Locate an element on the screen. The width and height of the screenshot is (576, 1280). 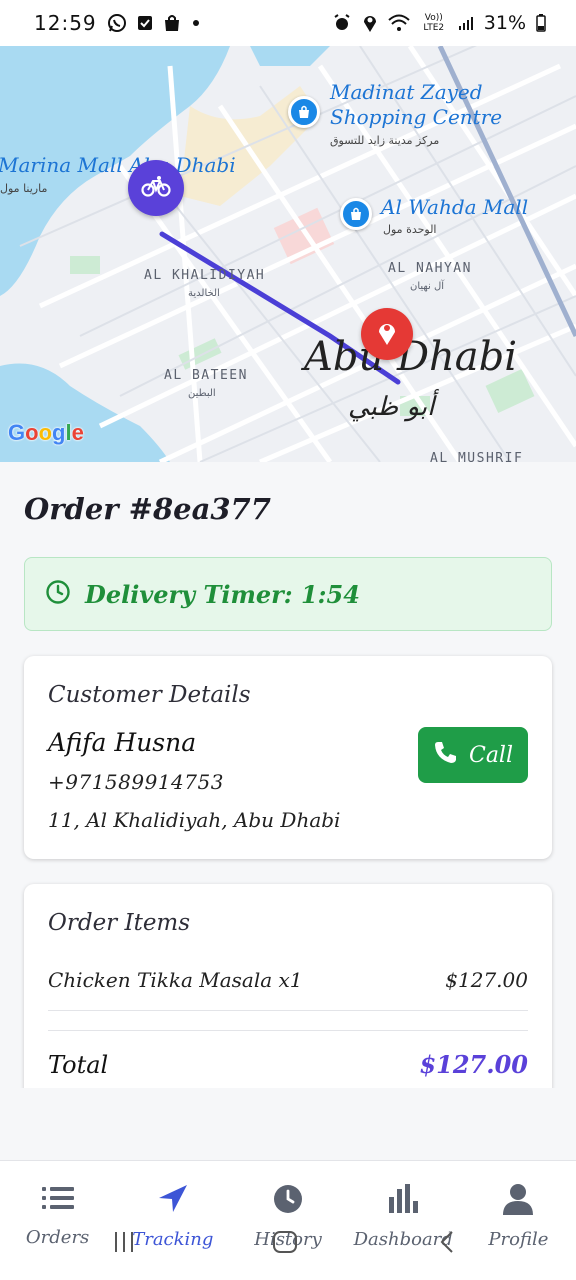
navigation-arrow-icon is located at coordinates (173, 1201).